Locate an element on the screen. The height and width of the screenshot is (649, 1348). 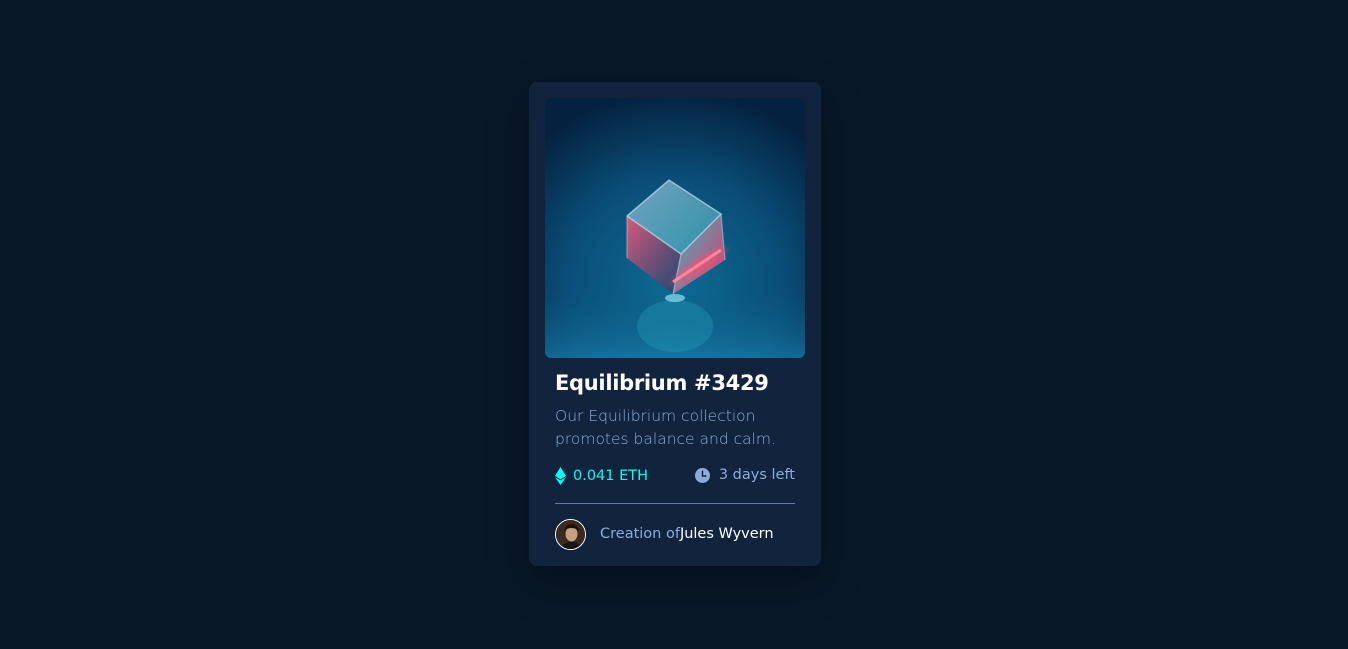
equilibrium-cube-image is located at coordinates (675, 228).